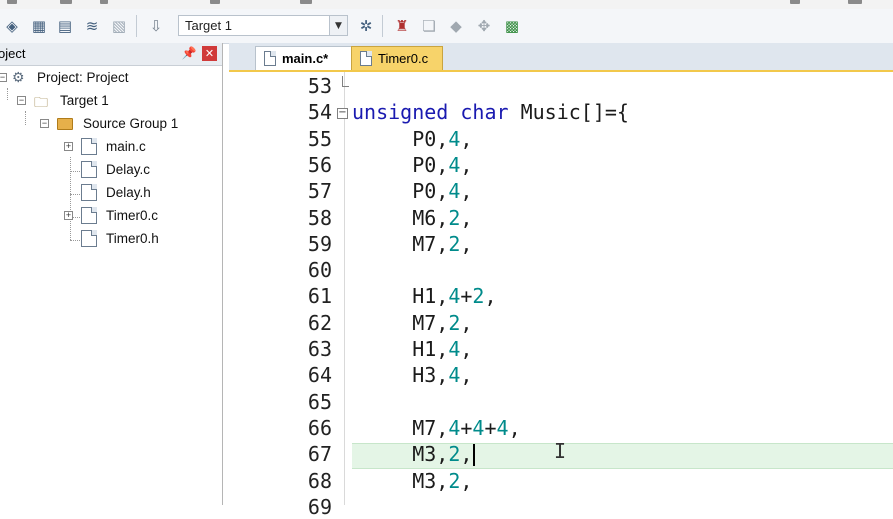 The image size is (893, 519). What do you see at coordinates (111, 193) in the screenshot?
I see `tree-item-file: Delay.h` at bounding box center [111, 193].